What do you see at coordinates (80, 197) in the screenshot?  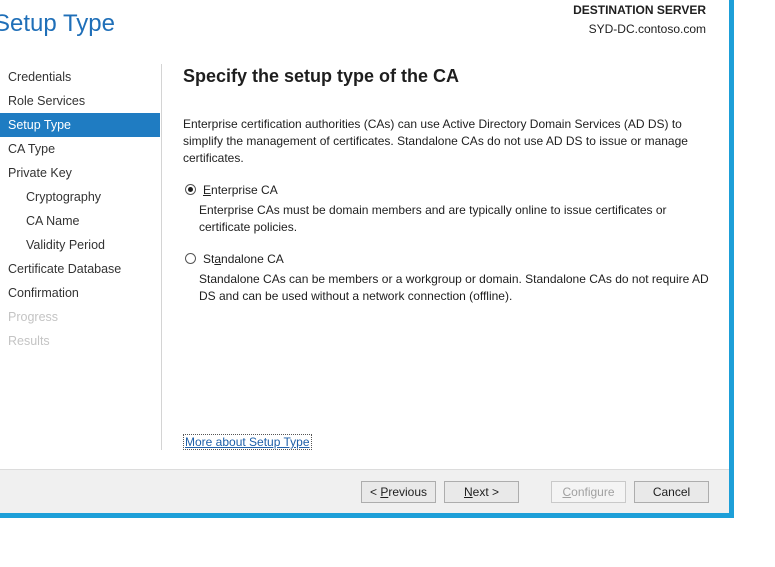 I see `nav-item-cryptography: Cryptography` at bounding box center [80, 197].